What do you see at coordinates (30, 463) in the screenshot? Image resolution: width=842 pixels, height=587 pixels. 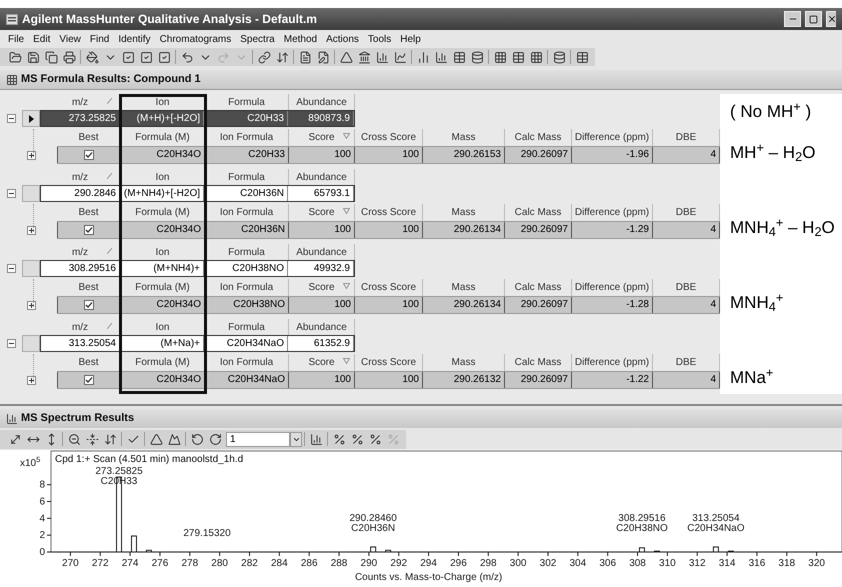 I see `scale-label: x10$^{5}$` at bounding box center [30, 463].